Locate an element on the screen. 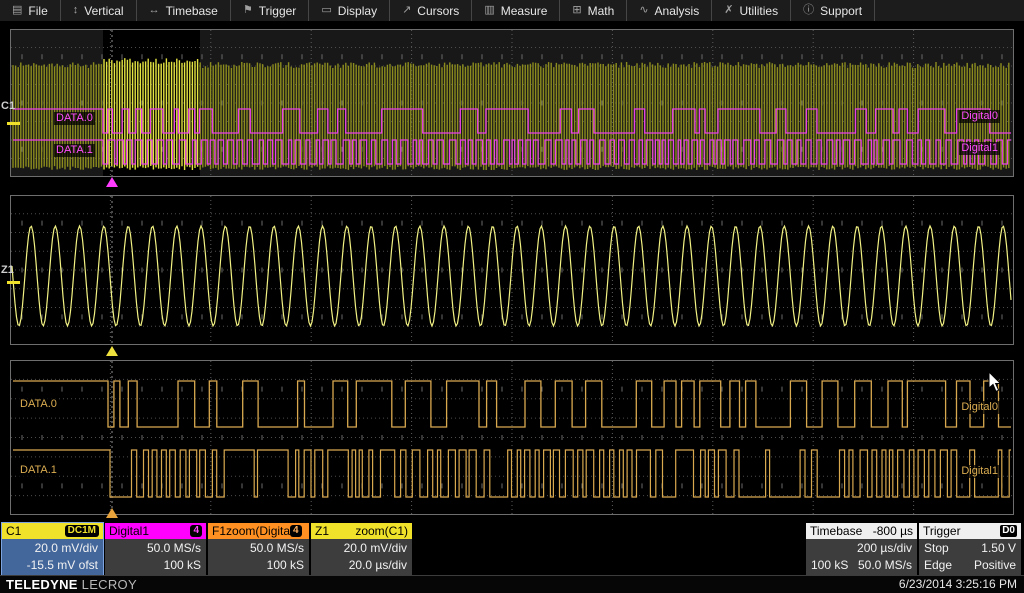 The height and width of the screenshot is (593, 1024). waveform-chart-icon: ∿ is located at coordinates (644, 10).